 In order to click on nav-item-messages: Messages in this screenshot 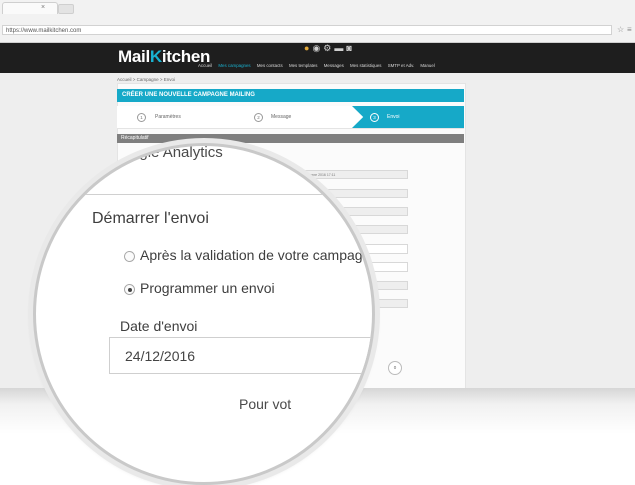, I will do `click(334, 65)`.